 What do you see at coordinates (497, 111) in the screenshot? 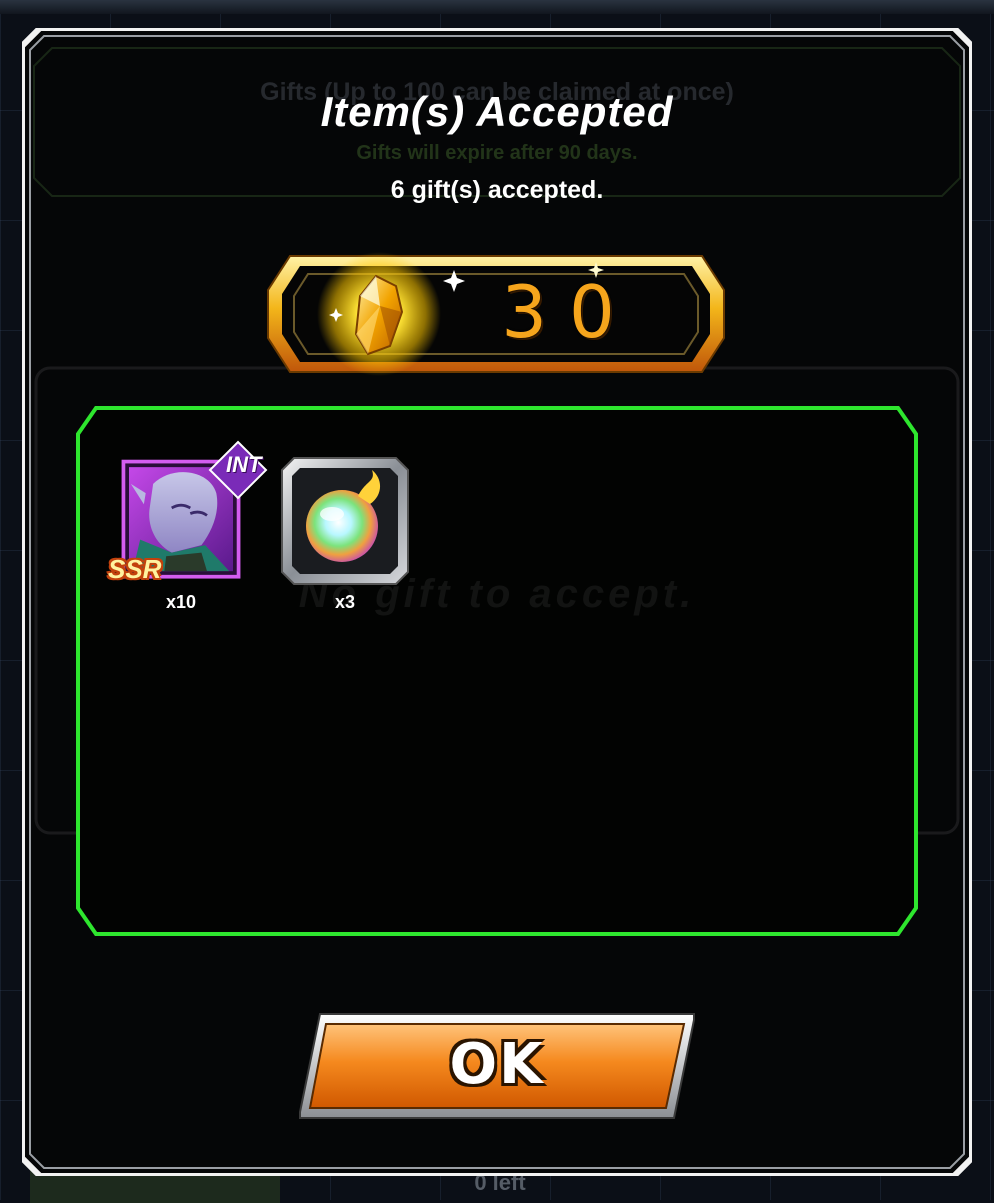
I see `dialog-title: Item(s) Accepted` at bounding box center [497, 111].